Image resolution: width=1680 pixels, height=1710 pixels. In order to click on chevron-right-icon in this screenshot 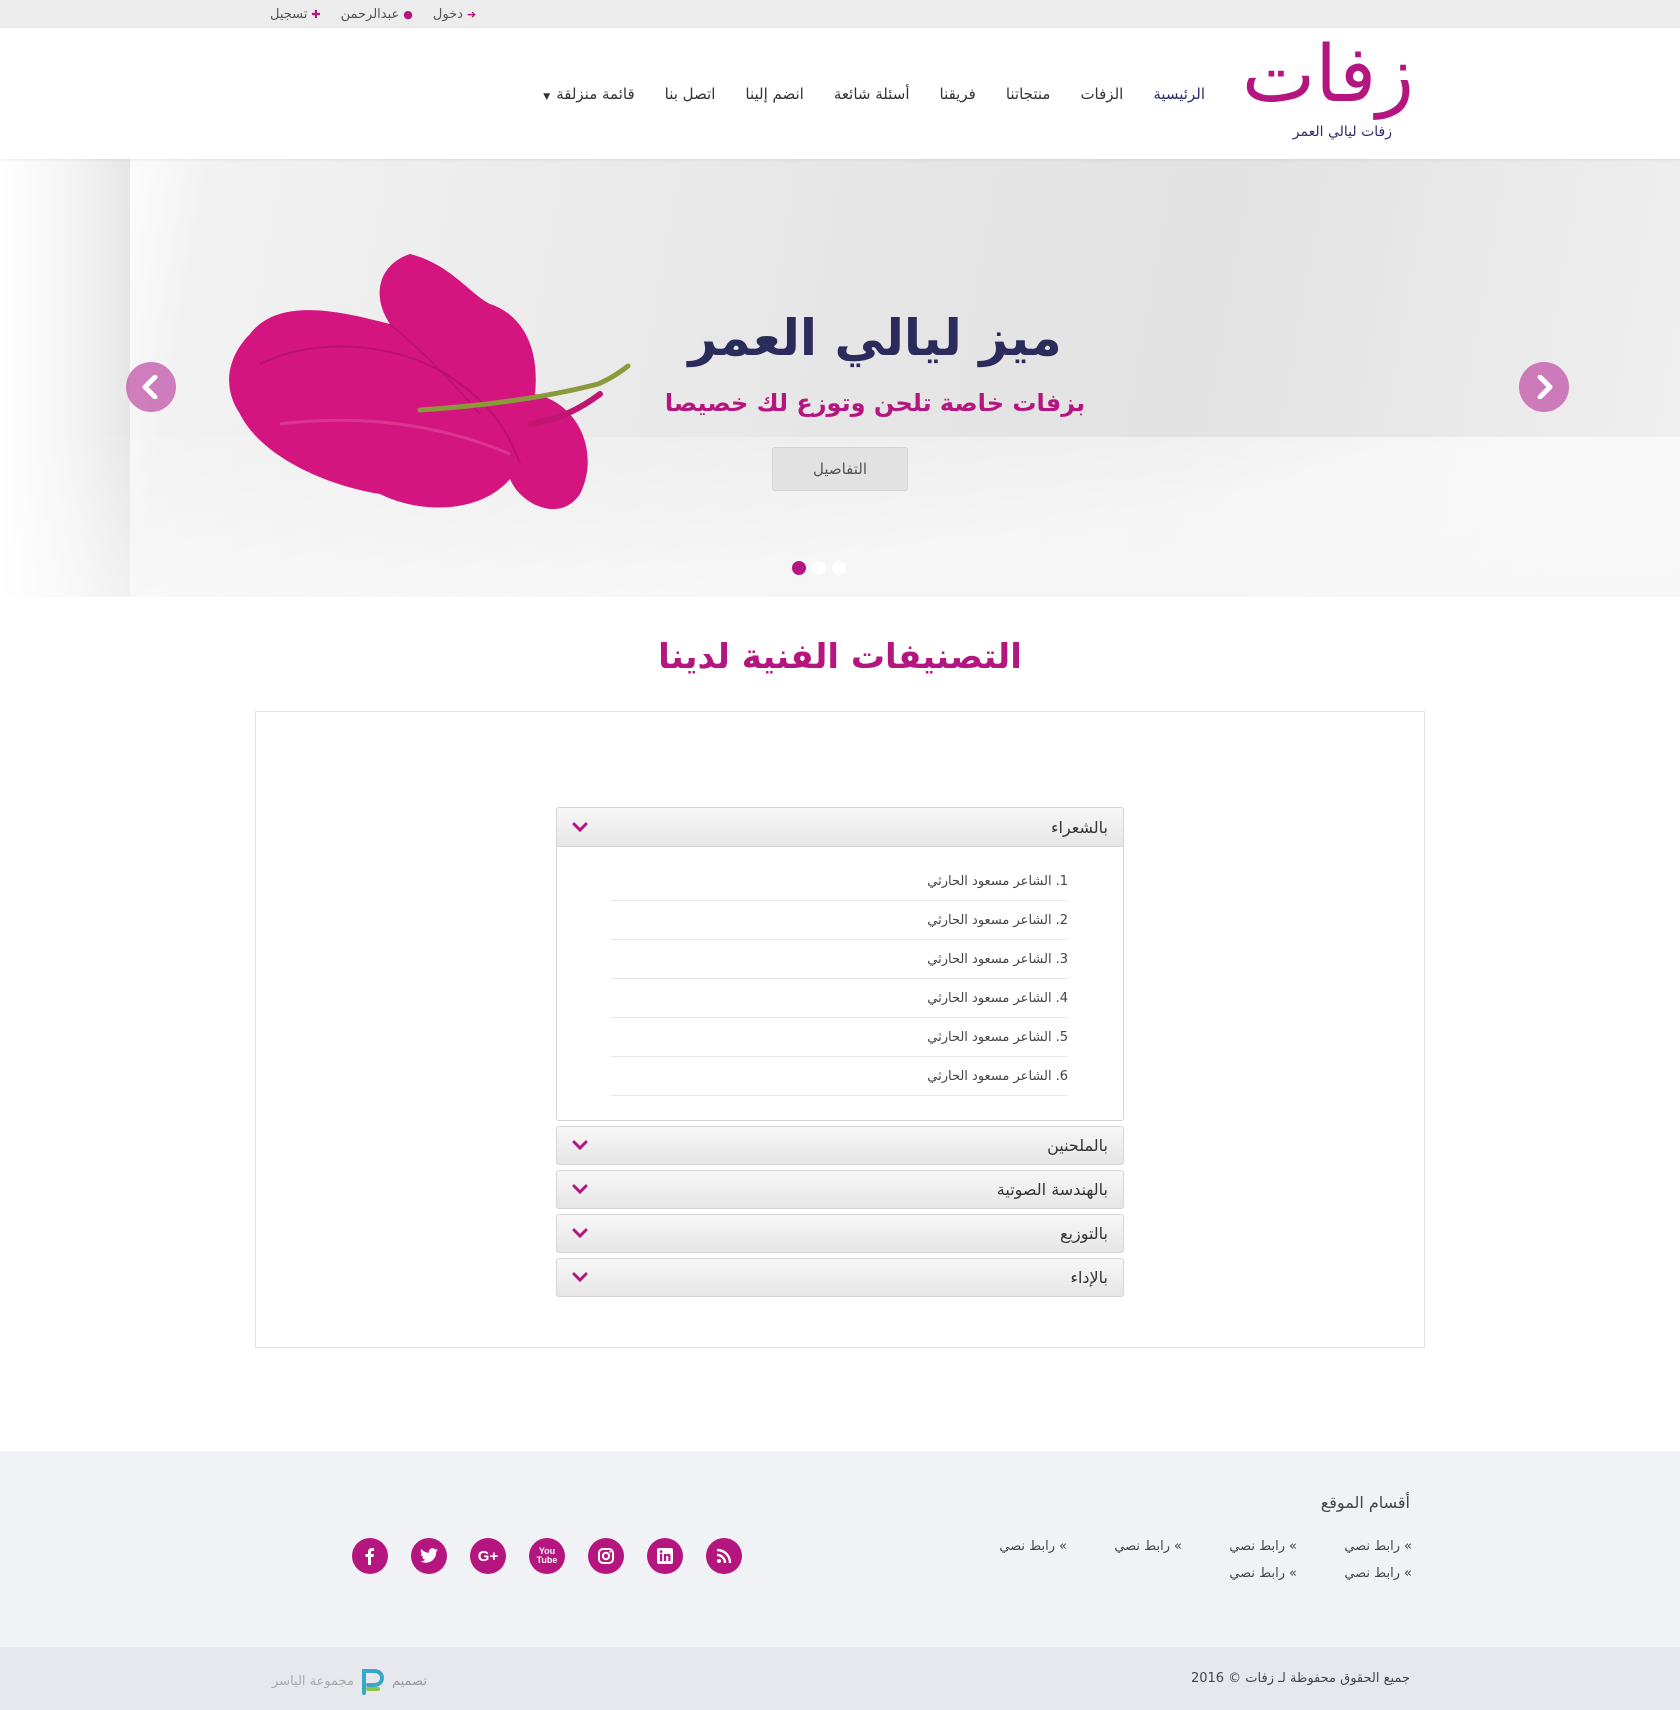, I will do `click(1545, 387)`.